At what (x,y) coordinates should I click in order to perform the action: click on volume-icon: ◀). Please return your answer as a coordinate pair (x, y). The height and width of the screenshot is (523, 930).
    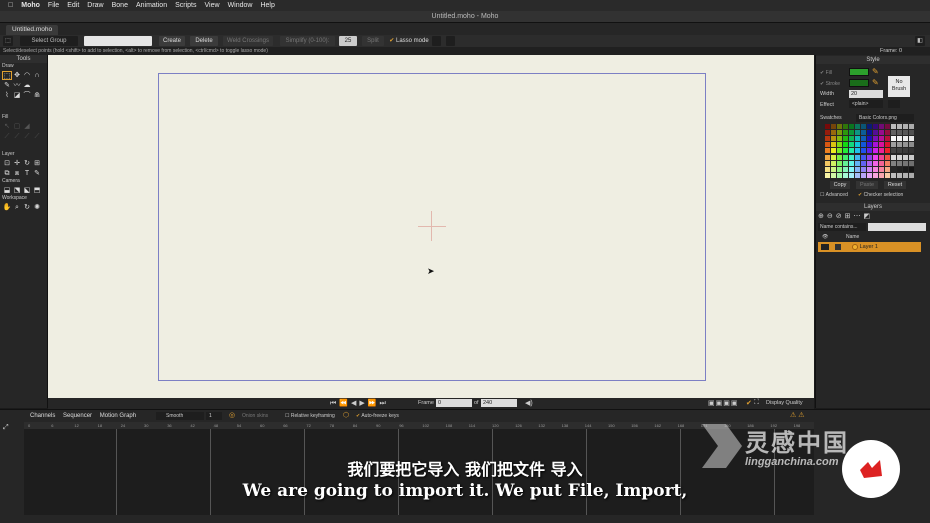
    Looking at the image, I should click on (529, 403).